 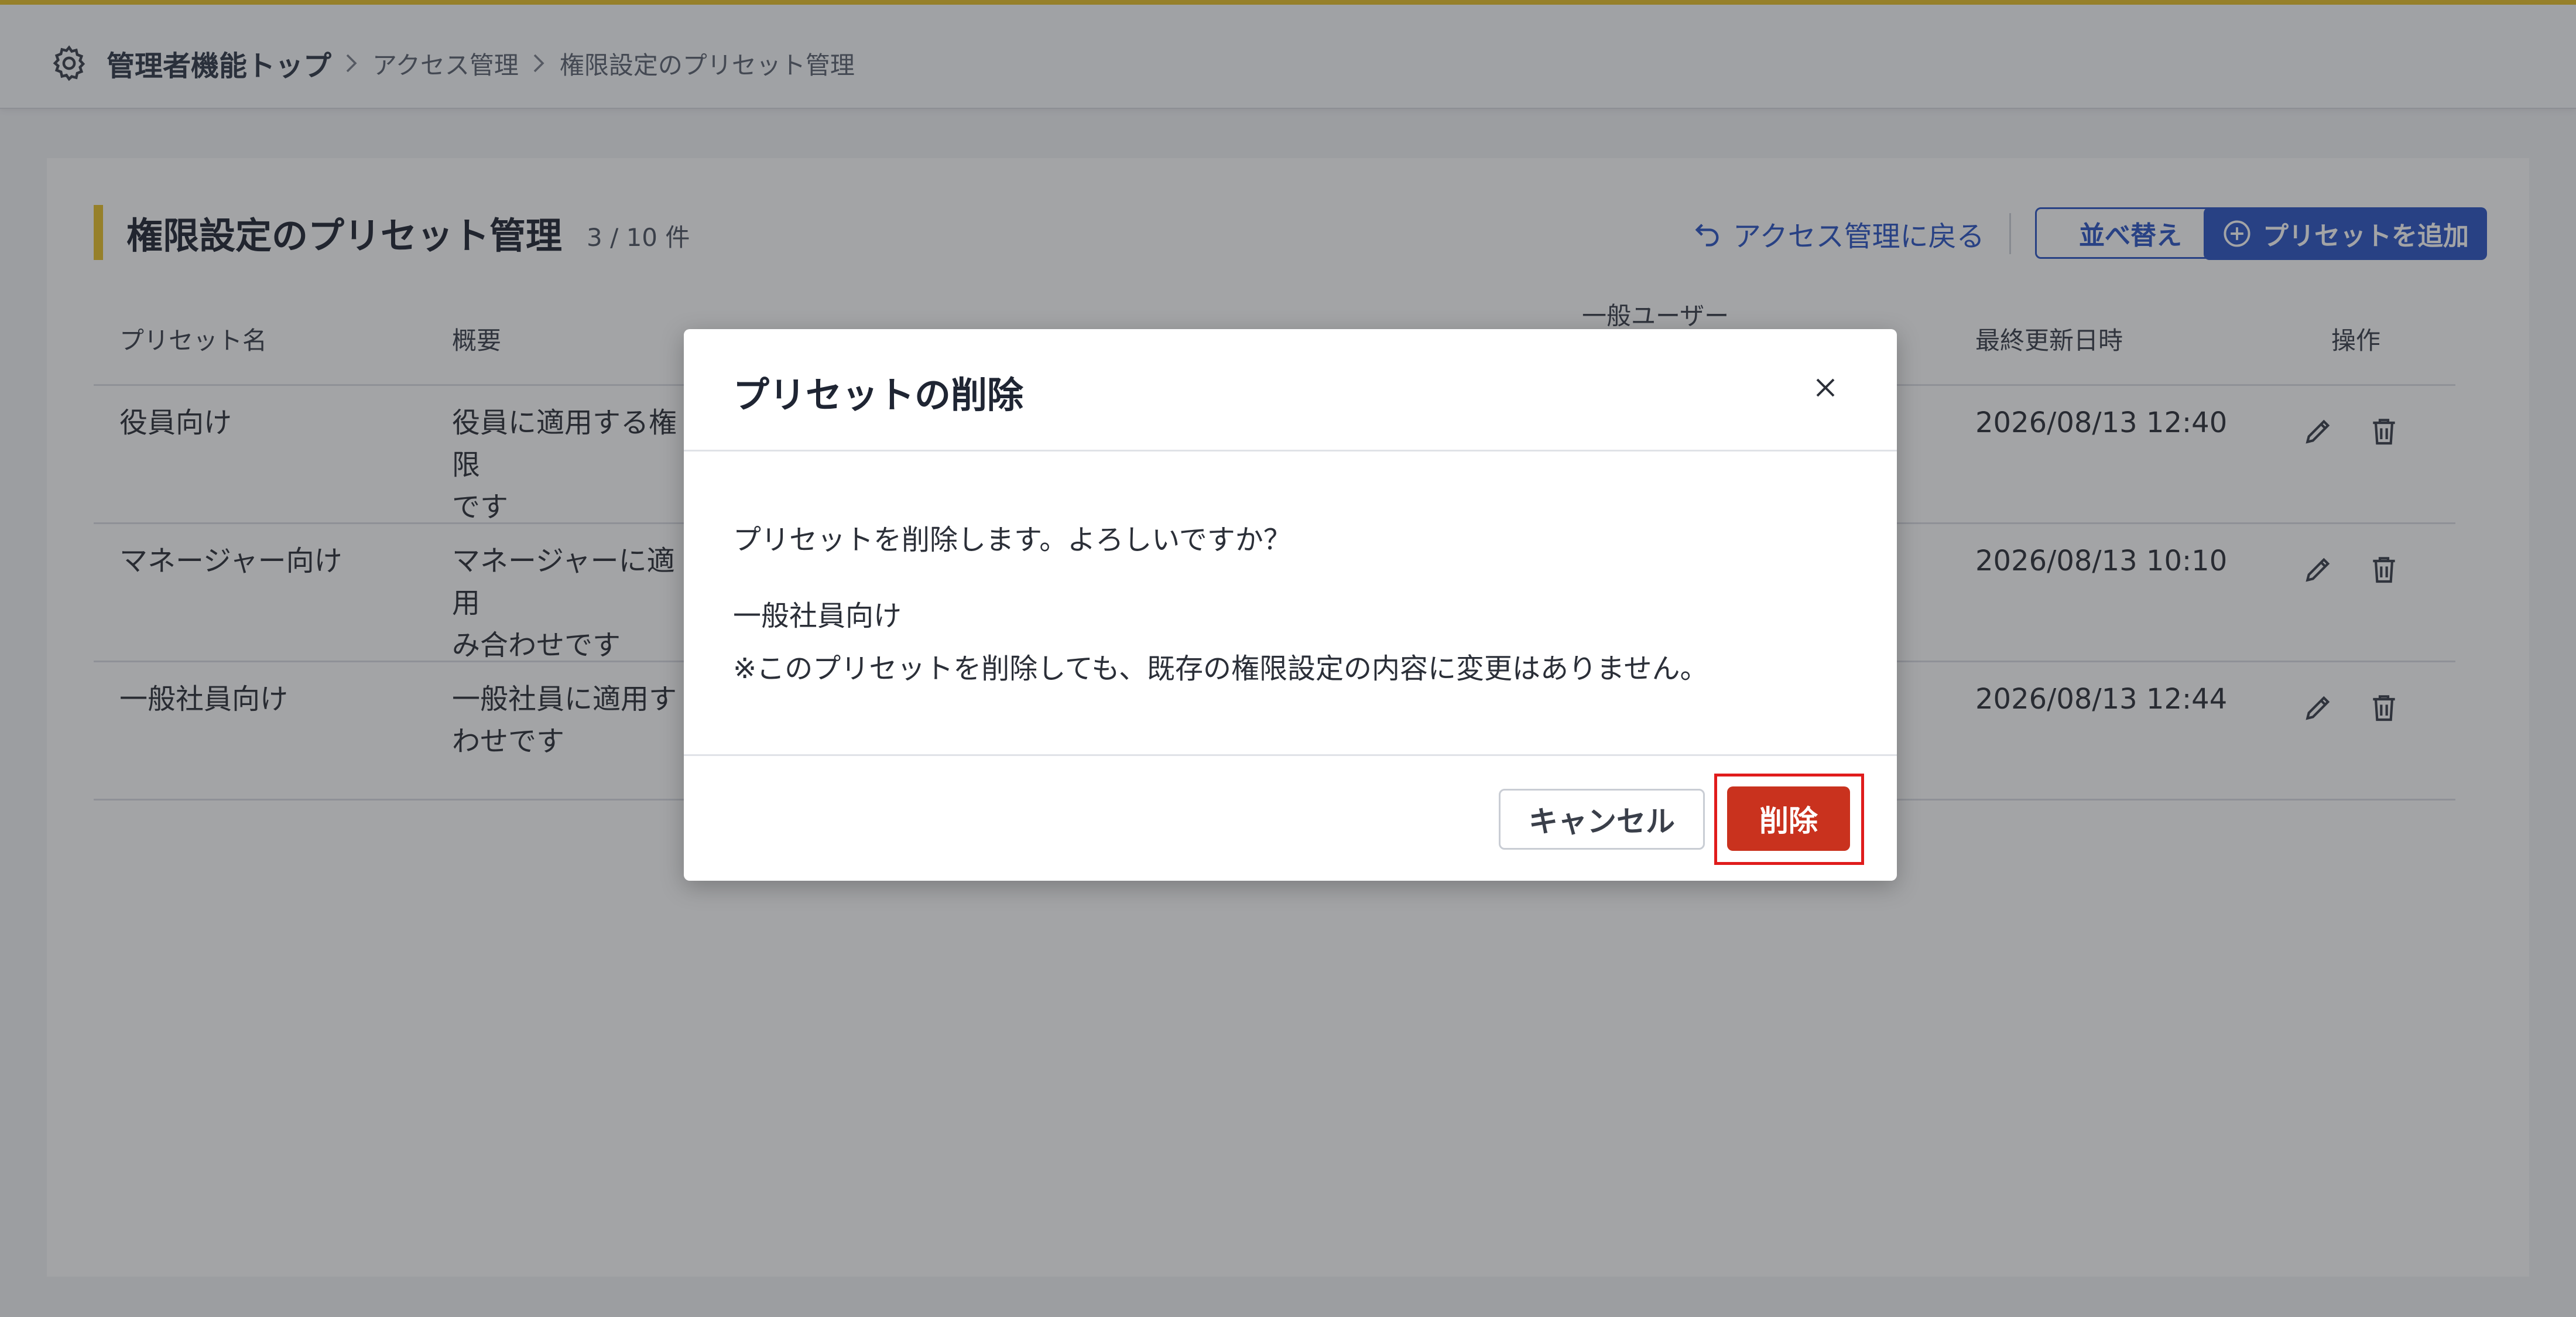 What do you see at coordinates (1290, 818) in the screenshot?
I see `dialog-footer: キャンセル 削除` at bounding box center [1290, 818].